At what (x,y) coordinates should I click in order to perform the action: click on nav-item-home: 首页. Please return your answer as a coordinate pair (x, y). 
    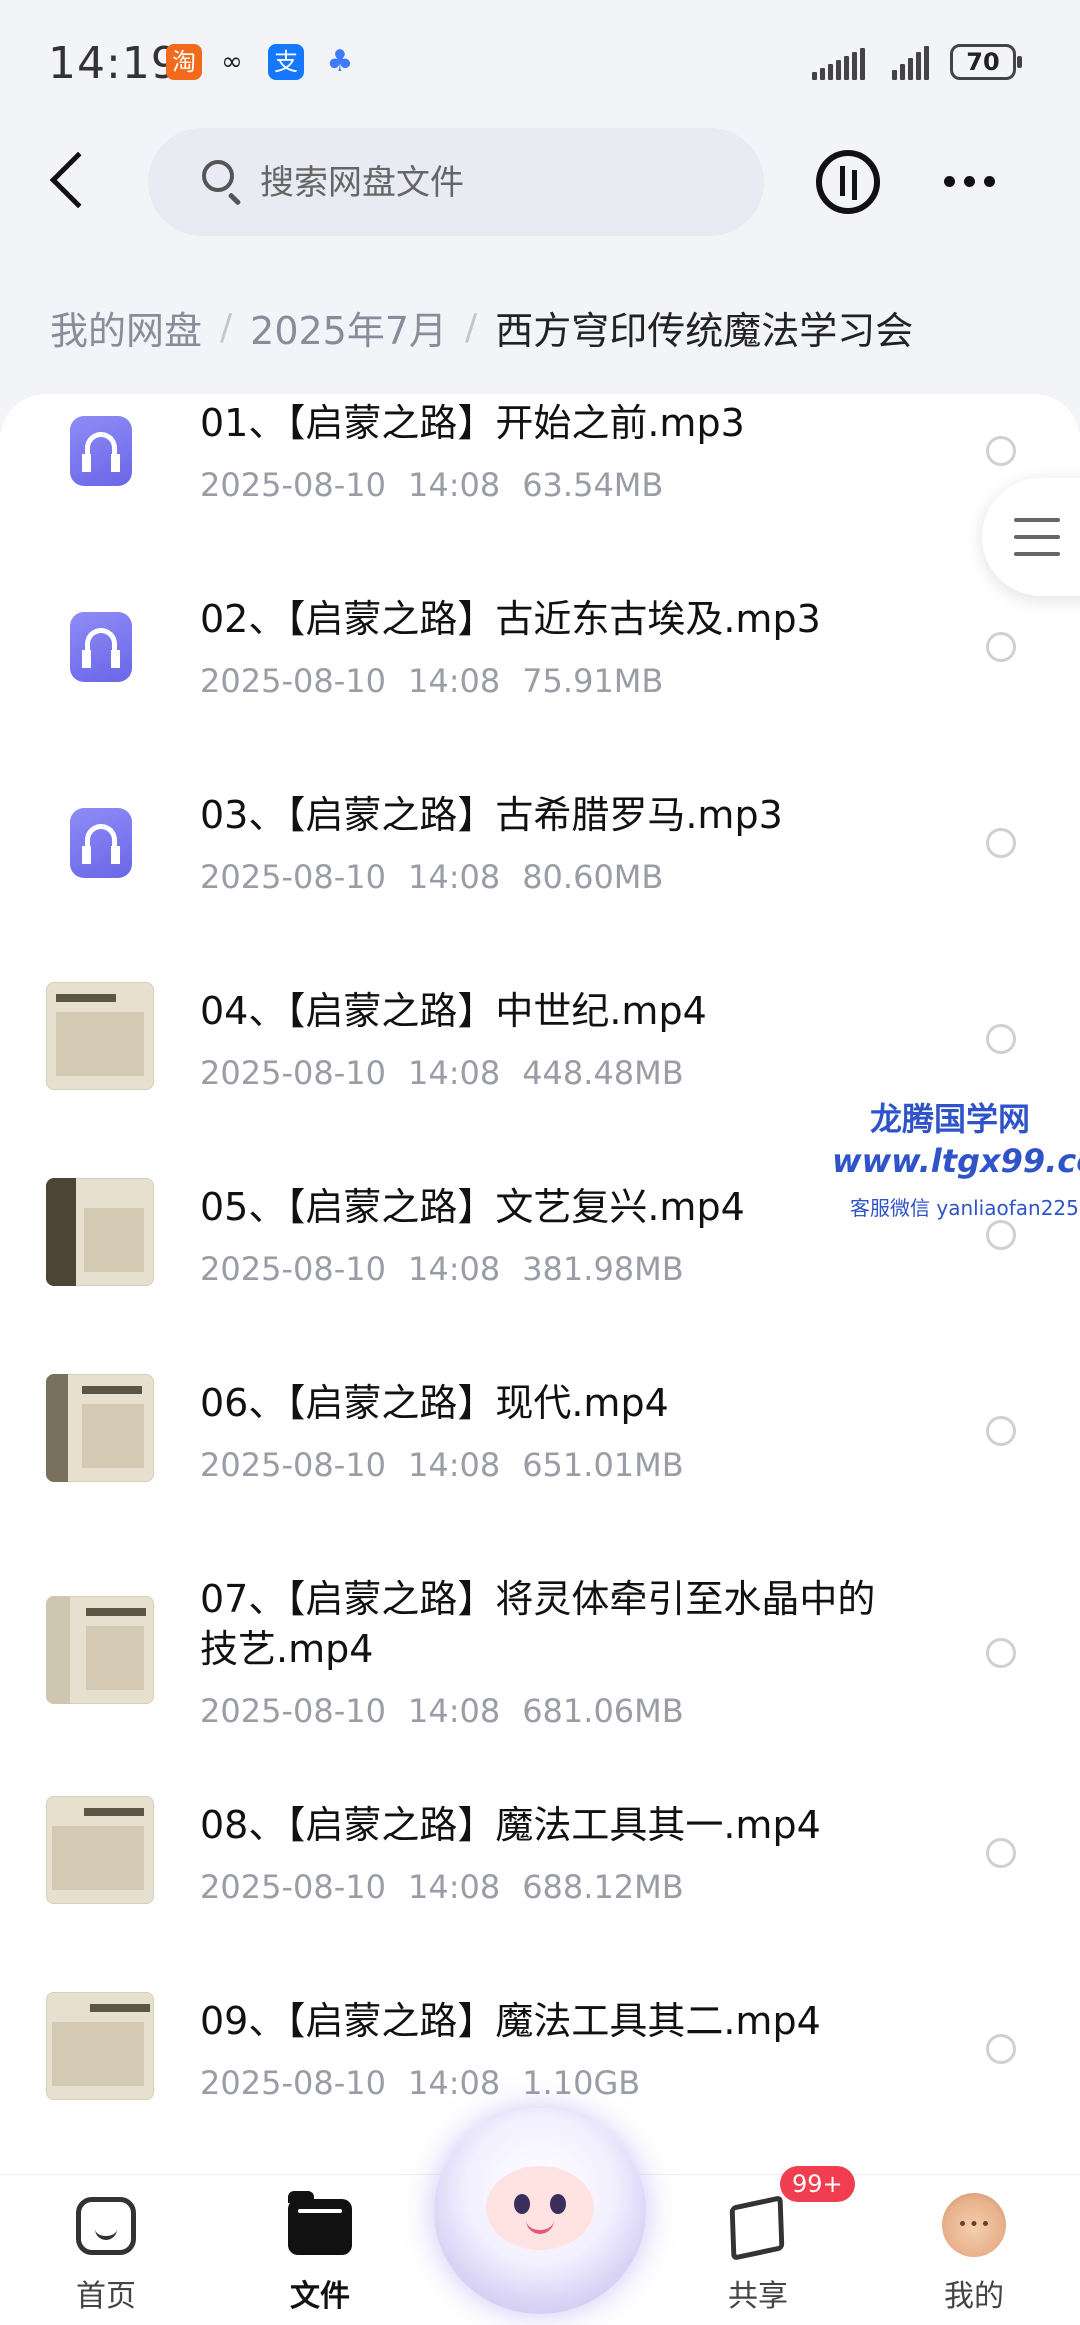
    Looking at the image, I should click on (106, 2250).